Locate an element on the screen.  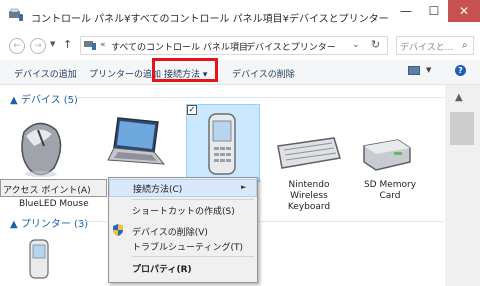
view-dropdown-icon: ▼ is located at coordinates (428, 70).